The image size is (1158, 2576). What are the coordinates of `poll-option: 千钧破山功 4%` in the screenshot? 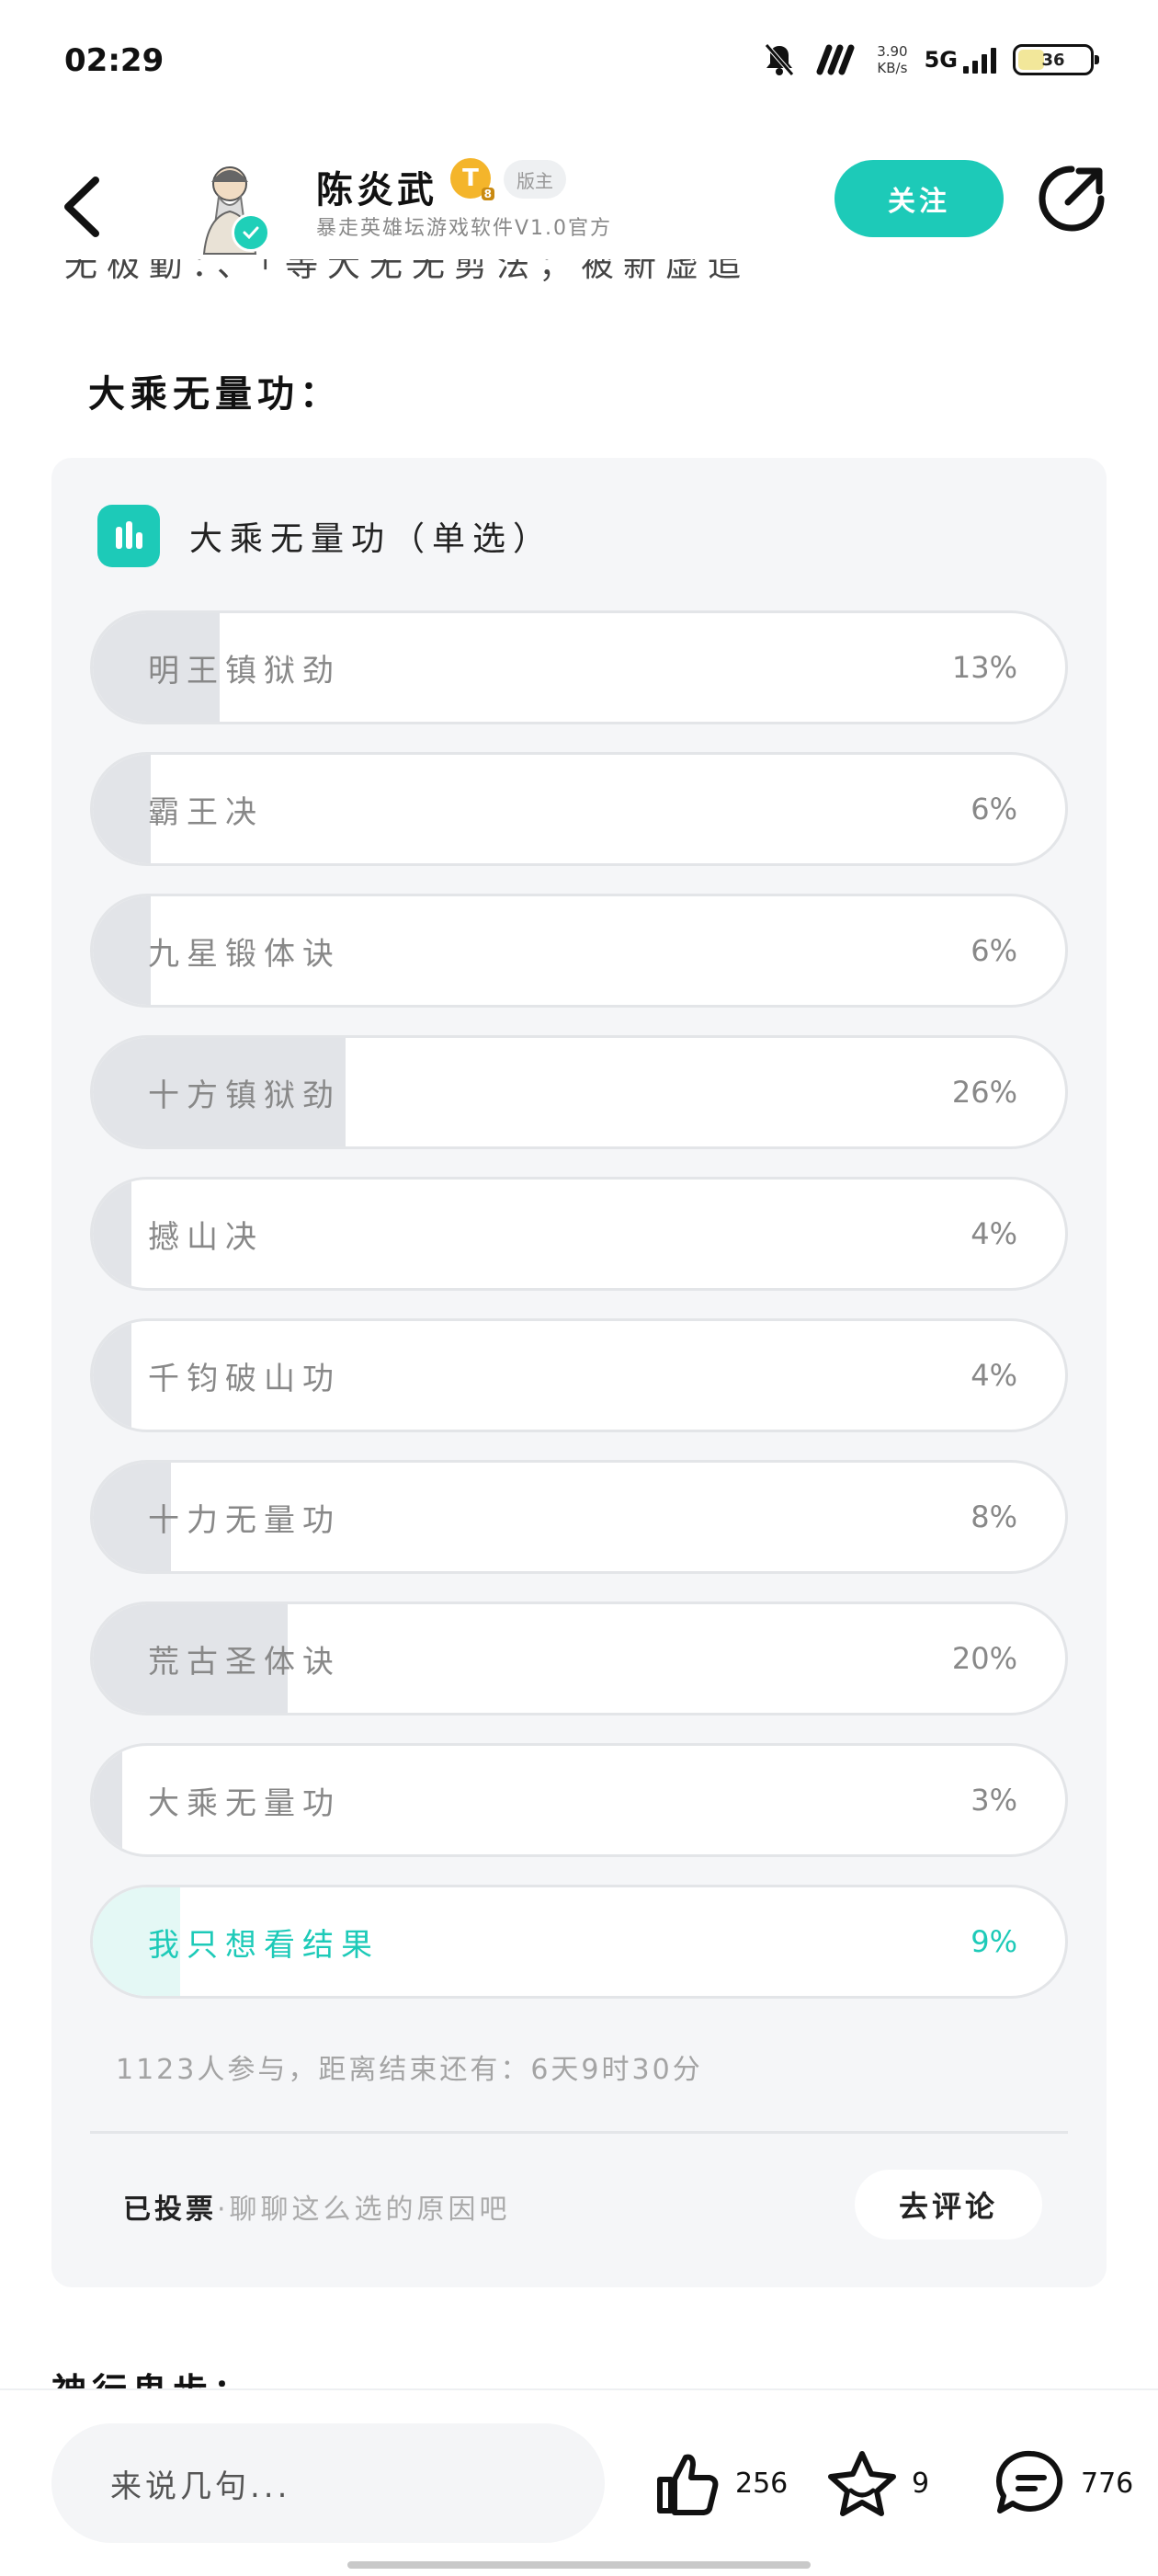 It's located at (579, 1375).